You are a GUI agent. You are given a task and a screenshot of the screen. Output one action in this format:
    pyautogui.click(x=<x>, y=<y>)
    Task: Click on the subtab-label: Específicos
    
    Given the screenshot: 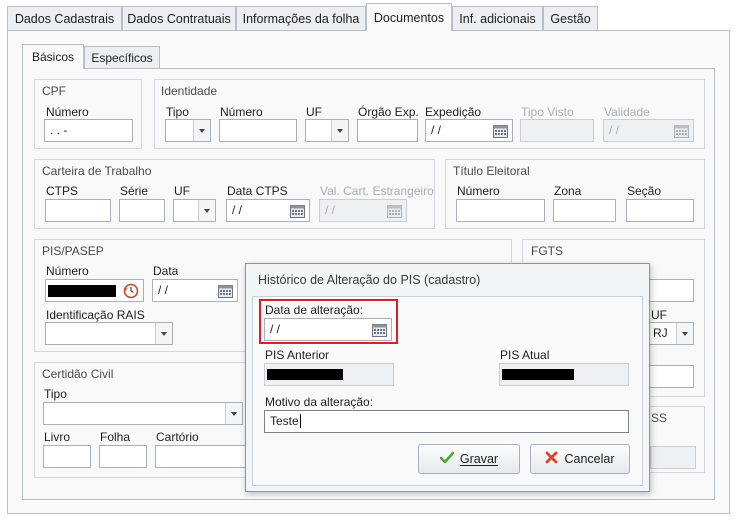 What is the action you would take?
    pyautogui.click(x=122, y=57)
    